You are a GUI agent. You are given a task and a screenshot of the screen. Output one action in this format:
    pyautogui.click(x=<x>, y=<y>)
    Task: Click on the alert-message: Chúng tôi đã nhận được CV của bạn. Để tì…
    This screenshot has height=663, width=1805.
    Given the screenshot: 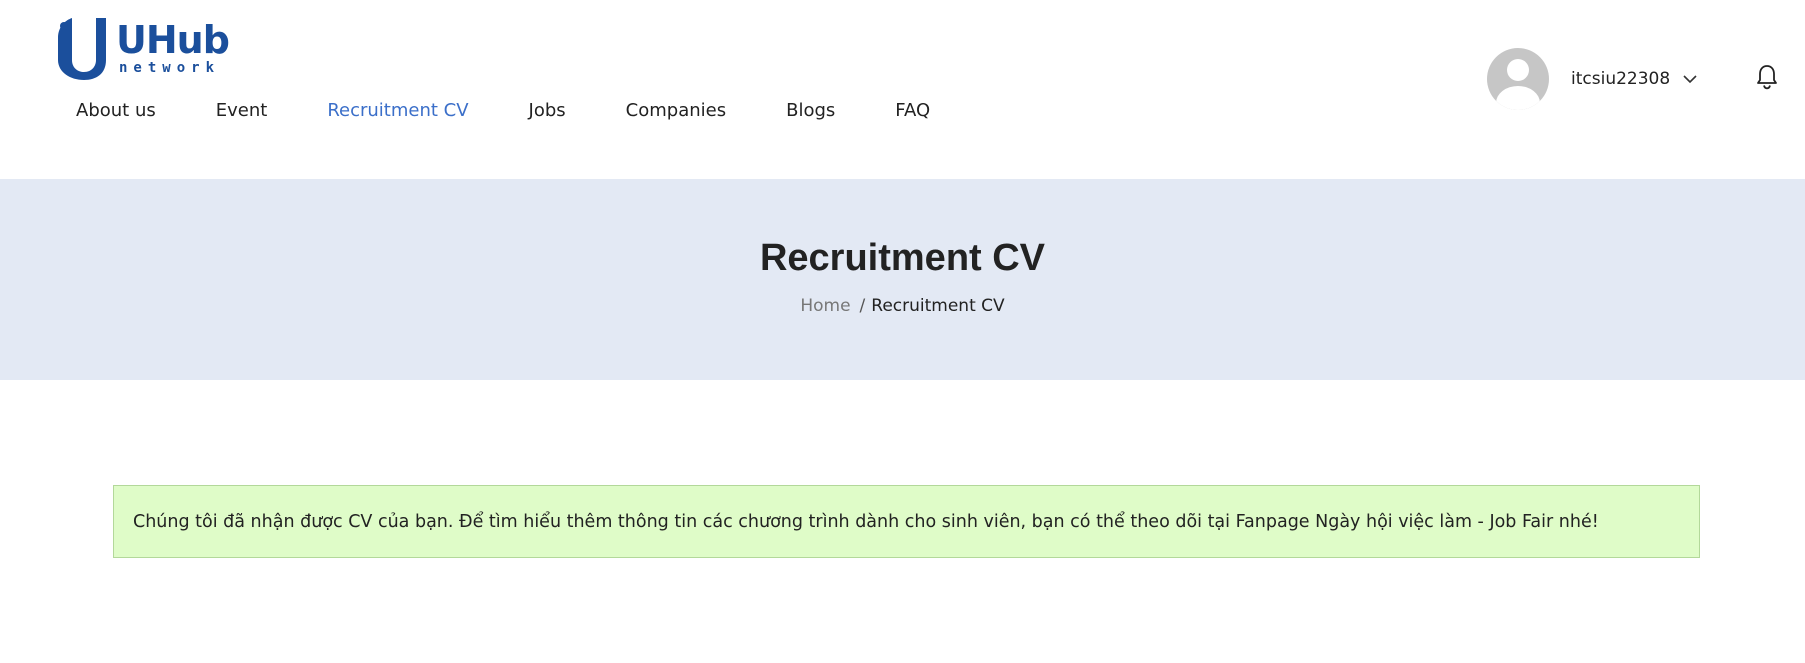 What is the action you would take?
    pyautogui.click(x=866, y=521)
    